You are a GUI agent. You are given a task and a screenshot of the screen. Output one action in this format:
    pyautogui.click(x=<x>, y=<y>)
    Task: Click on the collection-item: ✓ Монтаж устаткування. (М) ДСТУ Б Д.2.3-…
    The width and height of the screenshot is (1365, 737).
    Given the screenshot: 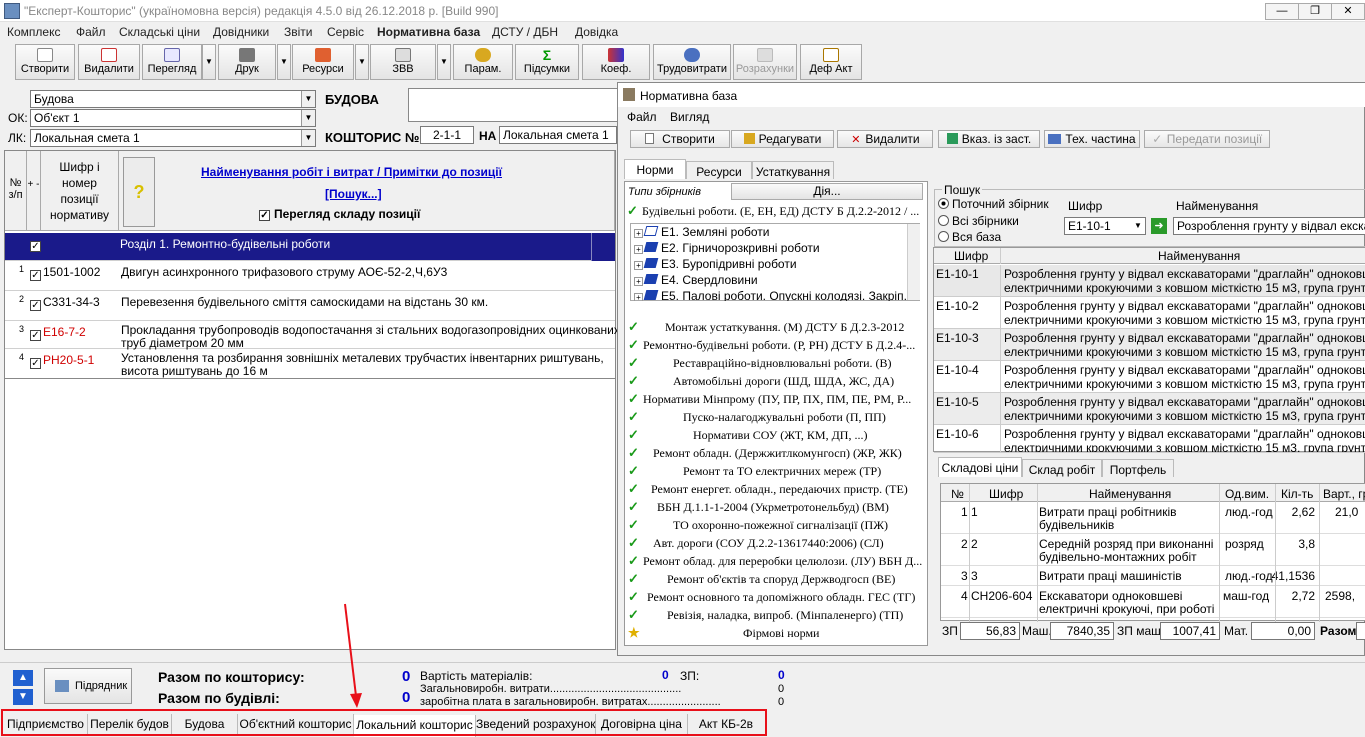 What is the action you would take?
    pyautogui.click(x=777, y=329)
    